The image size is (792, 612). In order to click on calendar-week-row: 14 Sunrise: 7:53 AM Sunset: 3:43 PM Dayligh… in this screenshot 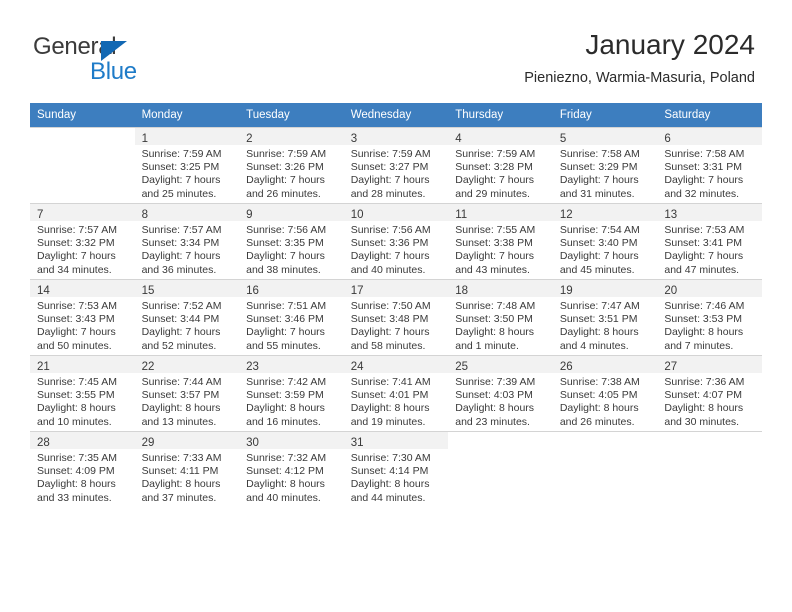, I will do `click(396, 317)`.